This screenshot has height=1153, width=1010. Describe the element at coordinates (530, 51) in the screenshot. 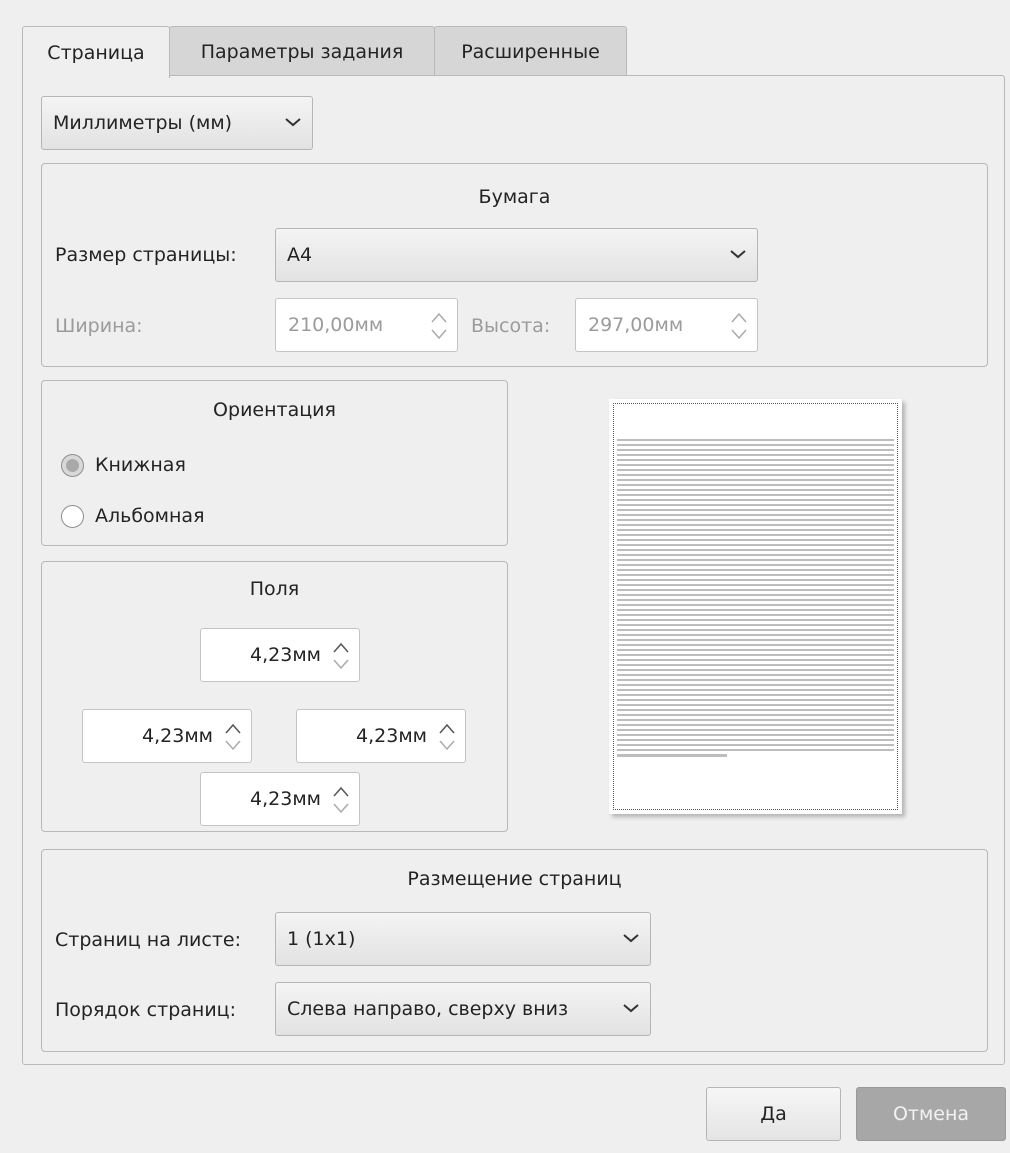

I see `tab-advanced: Расширенные` at that location.